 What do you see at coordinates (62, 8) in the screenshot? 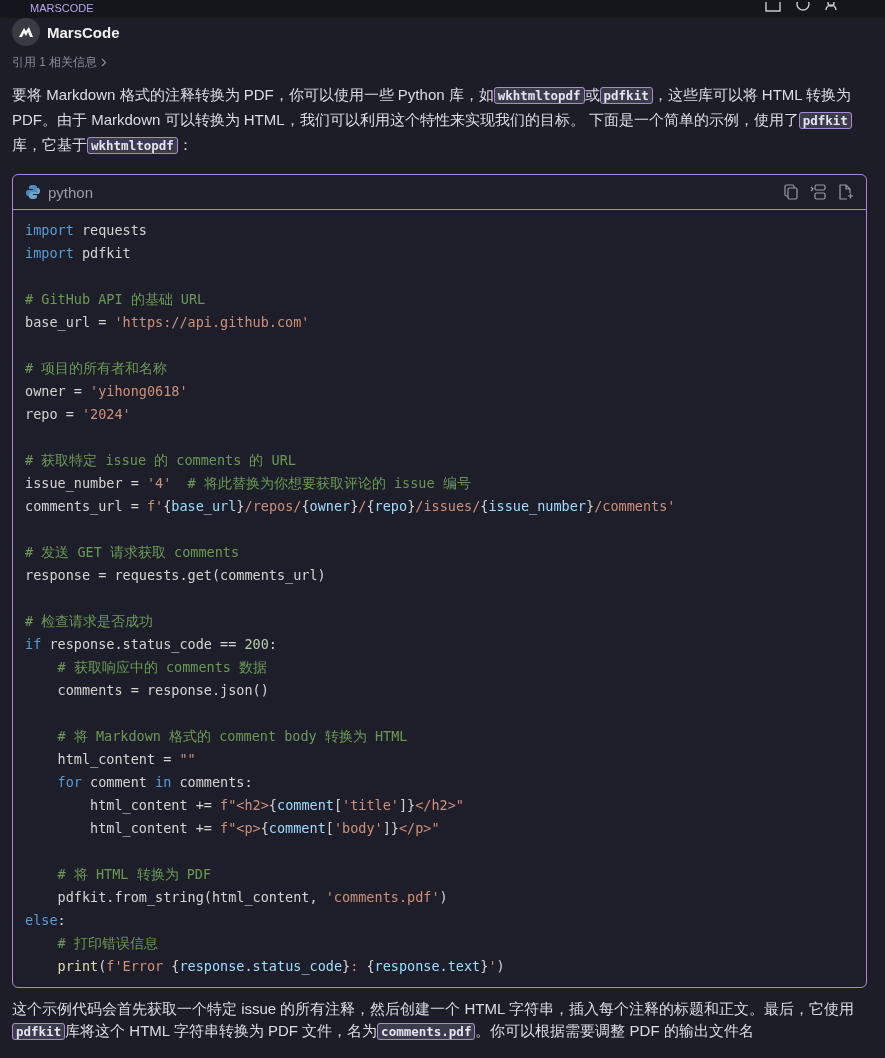
I see `app-title: MARSCODE` at bounding box center [62, 8].